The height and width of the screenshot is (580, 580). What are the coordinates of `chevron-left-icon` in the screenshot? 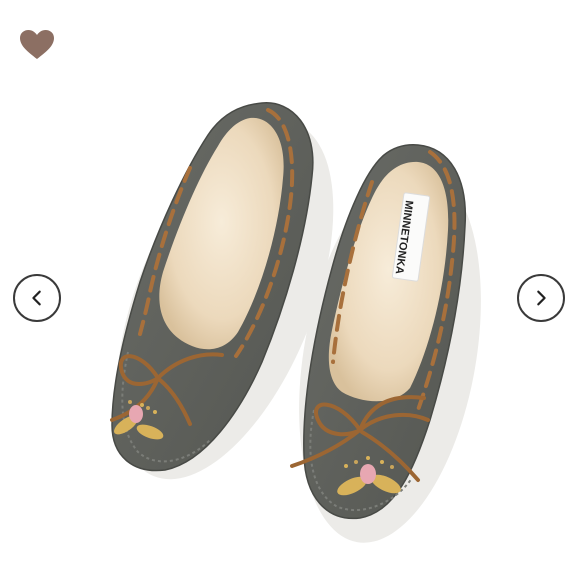 It's located at (36, 298).